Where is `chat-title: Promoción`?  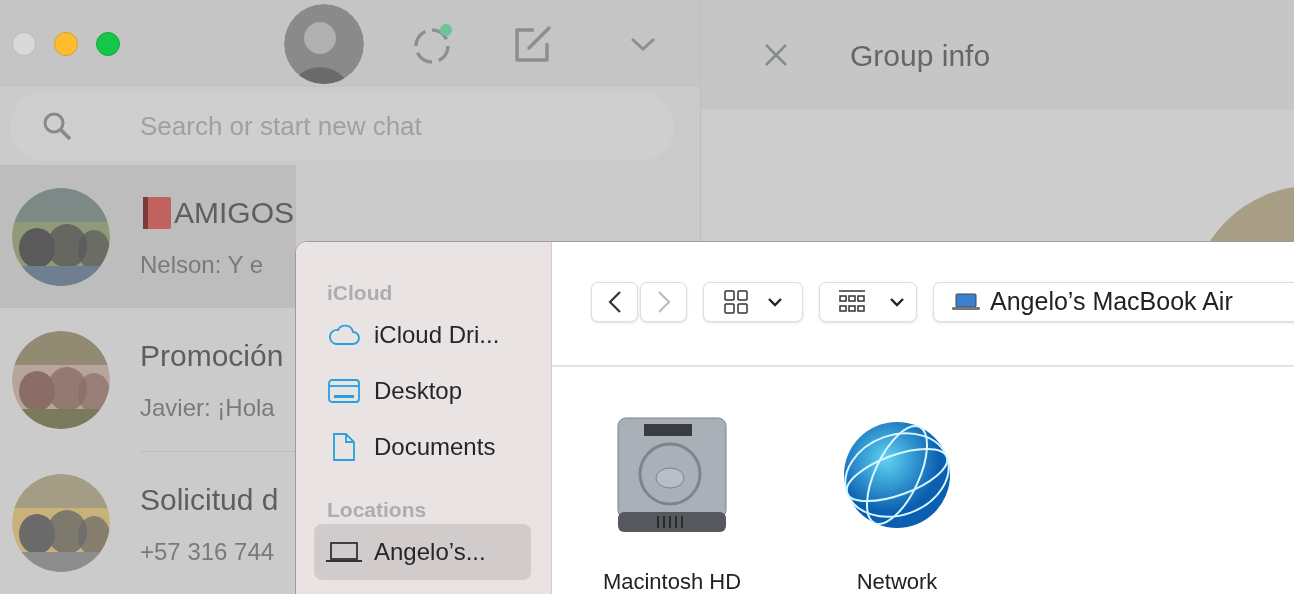 chat-title: Promoción is located at coordinates (212, 356).